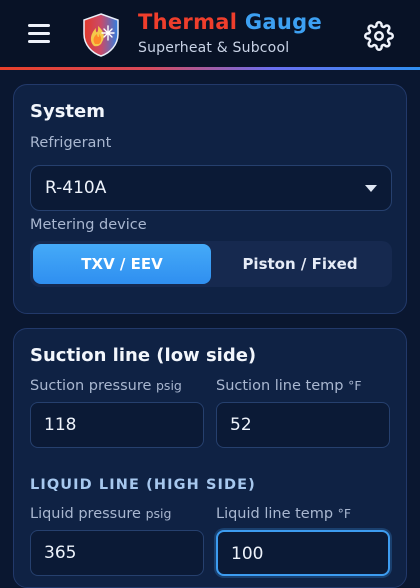  What do you see at coordinates (211, 188) in the screenshot?
I see `refrigerant-select: R-410A` at bounding box center [211, 188].